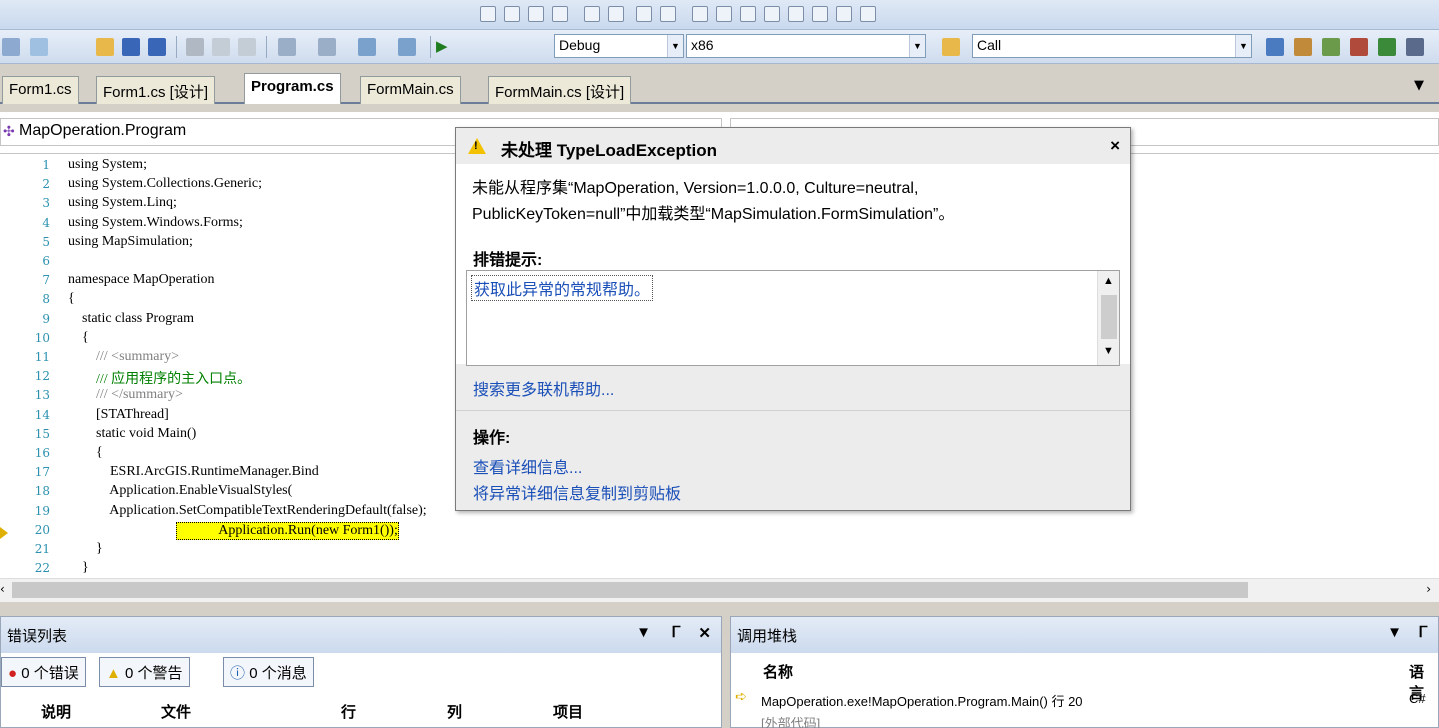 This screenshot has width=1439, height=728. What do you see at coordinates (159, 378) in the screenshot?
I see `code-line: /// 应用程序的主入口点。` at bounding box center [159, 378].